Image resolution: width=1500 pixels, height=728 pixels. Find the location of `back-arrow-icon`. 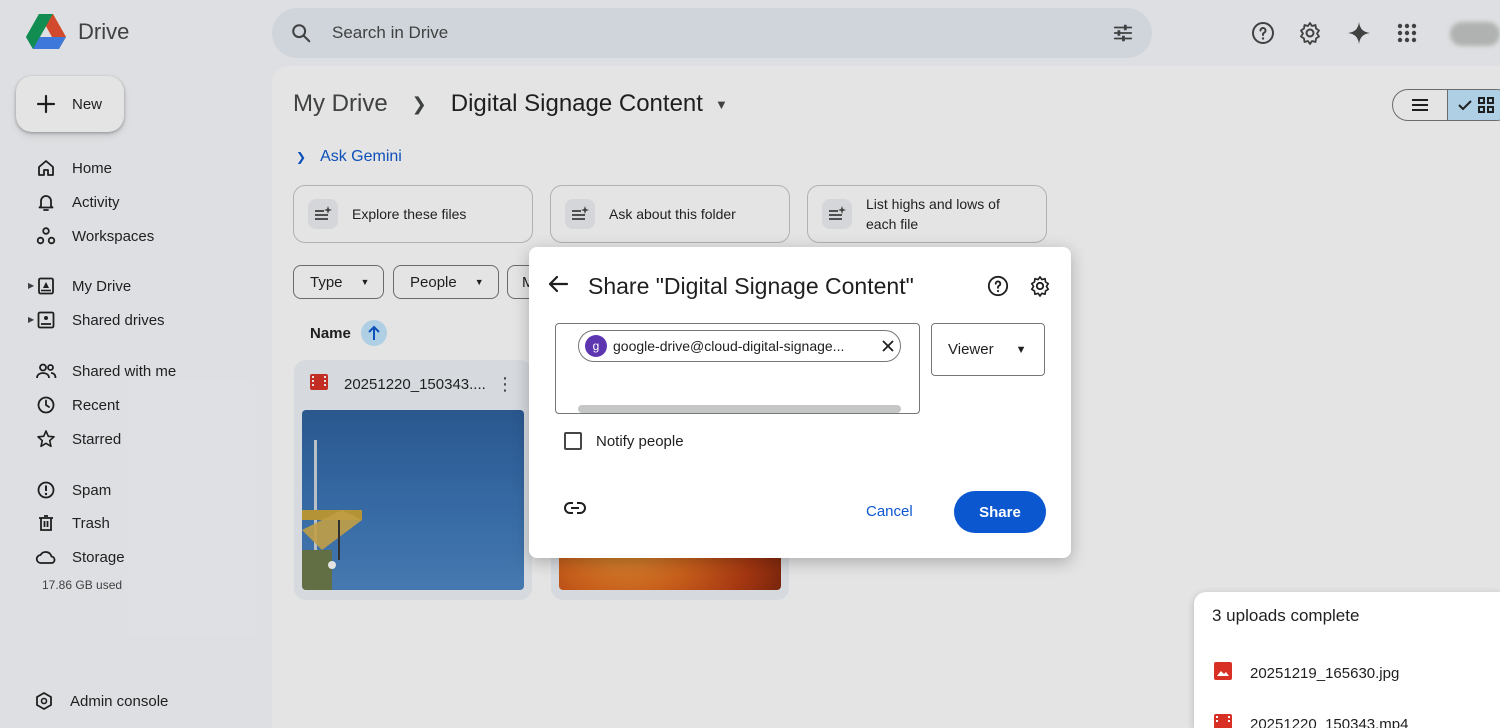

back-arrow-icon is located at coordinates (558, 286).